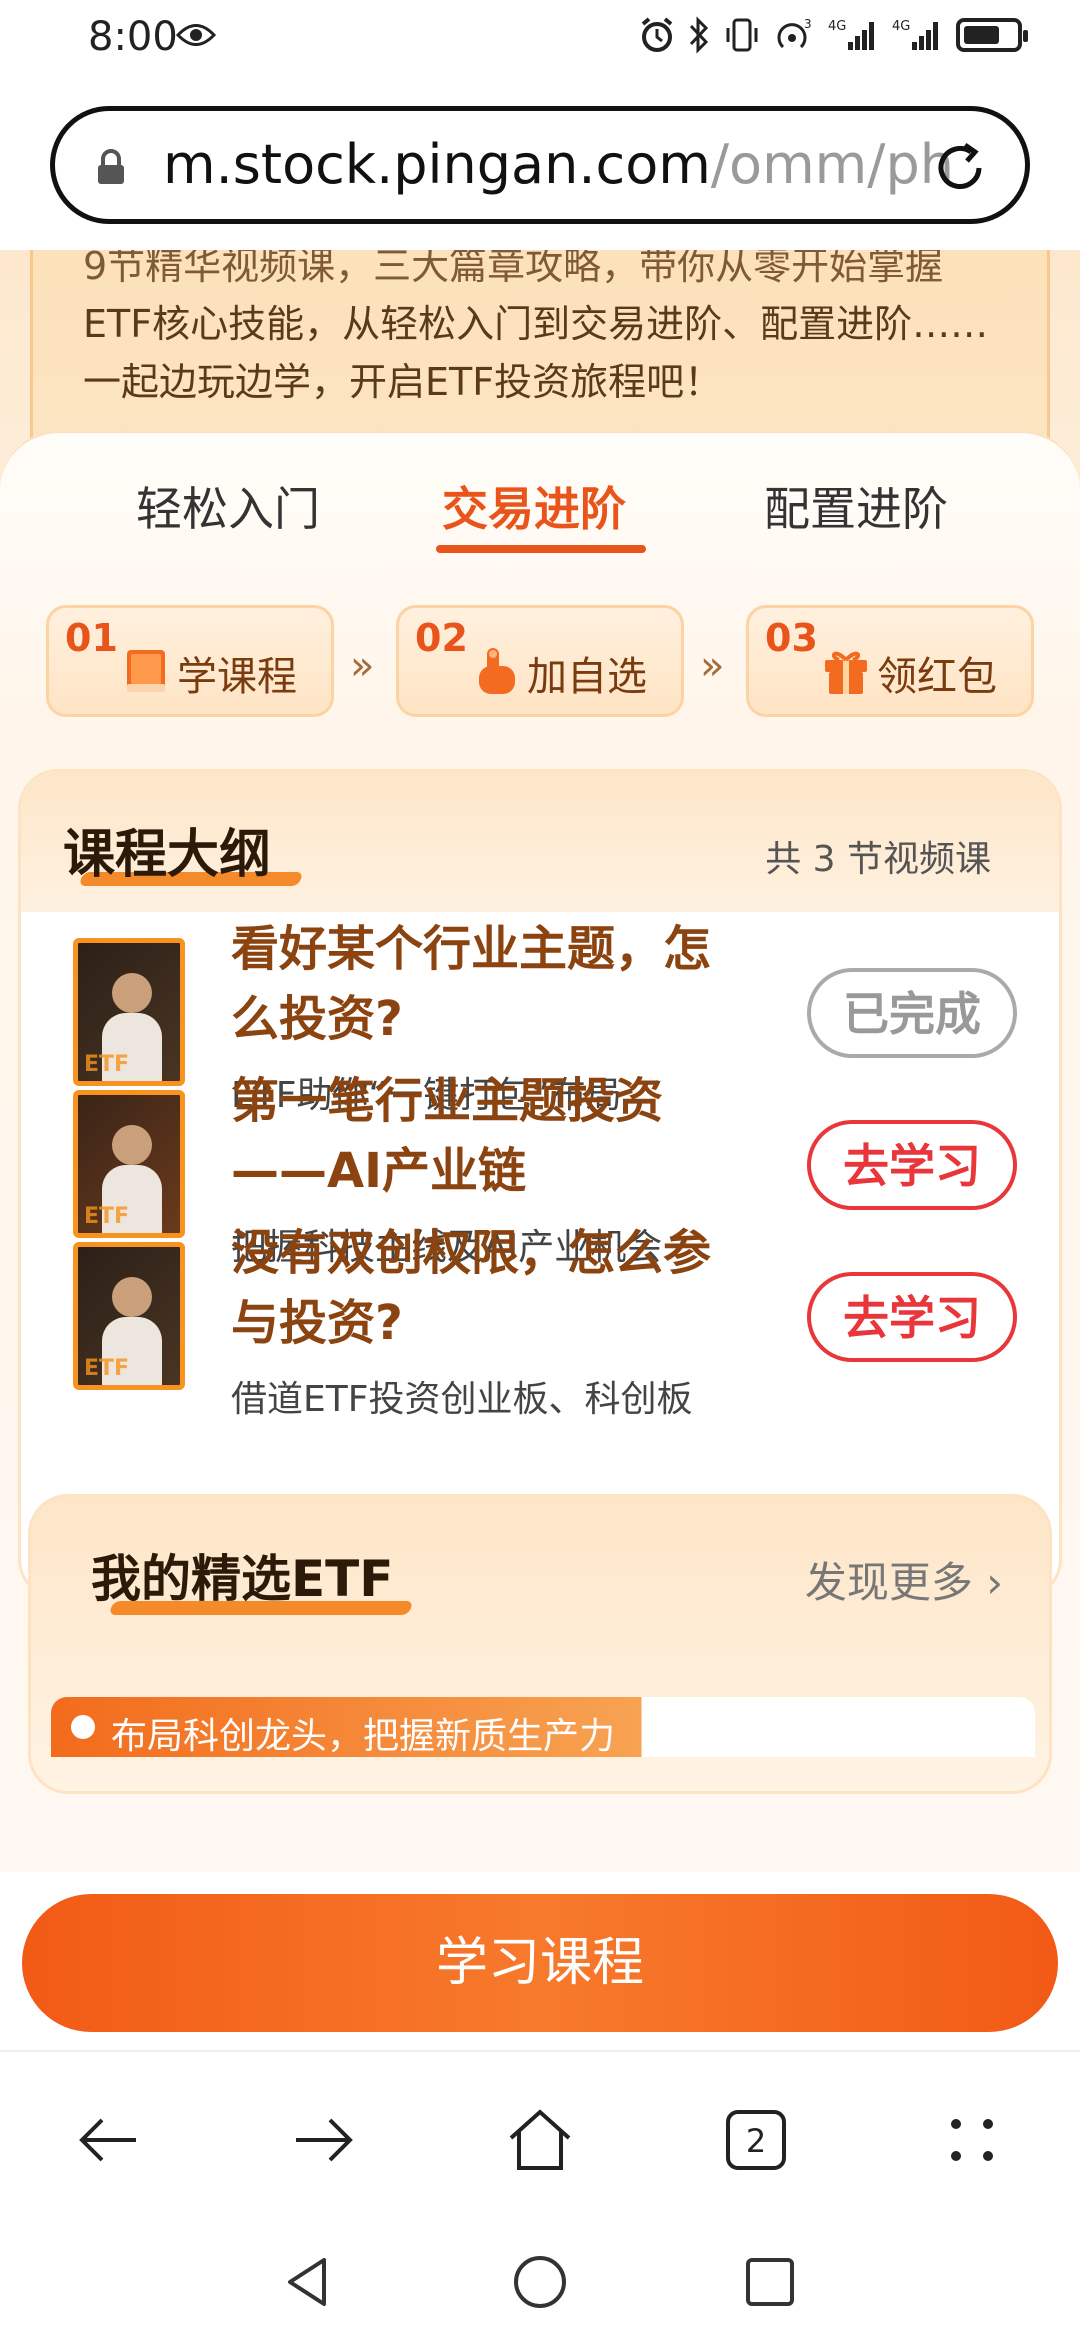  I want to click on network-label-1: 4G, so click(837, 26).